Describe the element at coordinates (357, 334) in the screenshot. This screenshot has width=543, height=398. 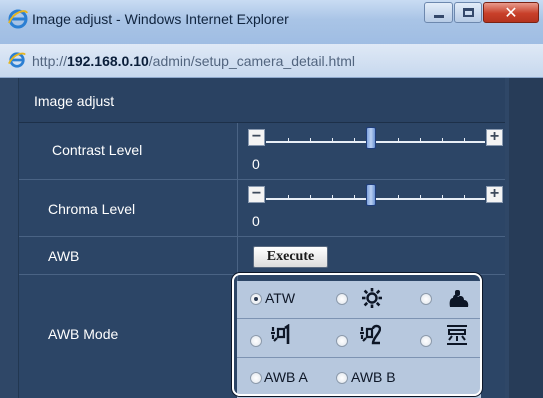
I see `awb-mode-highlight-frame` at that location.